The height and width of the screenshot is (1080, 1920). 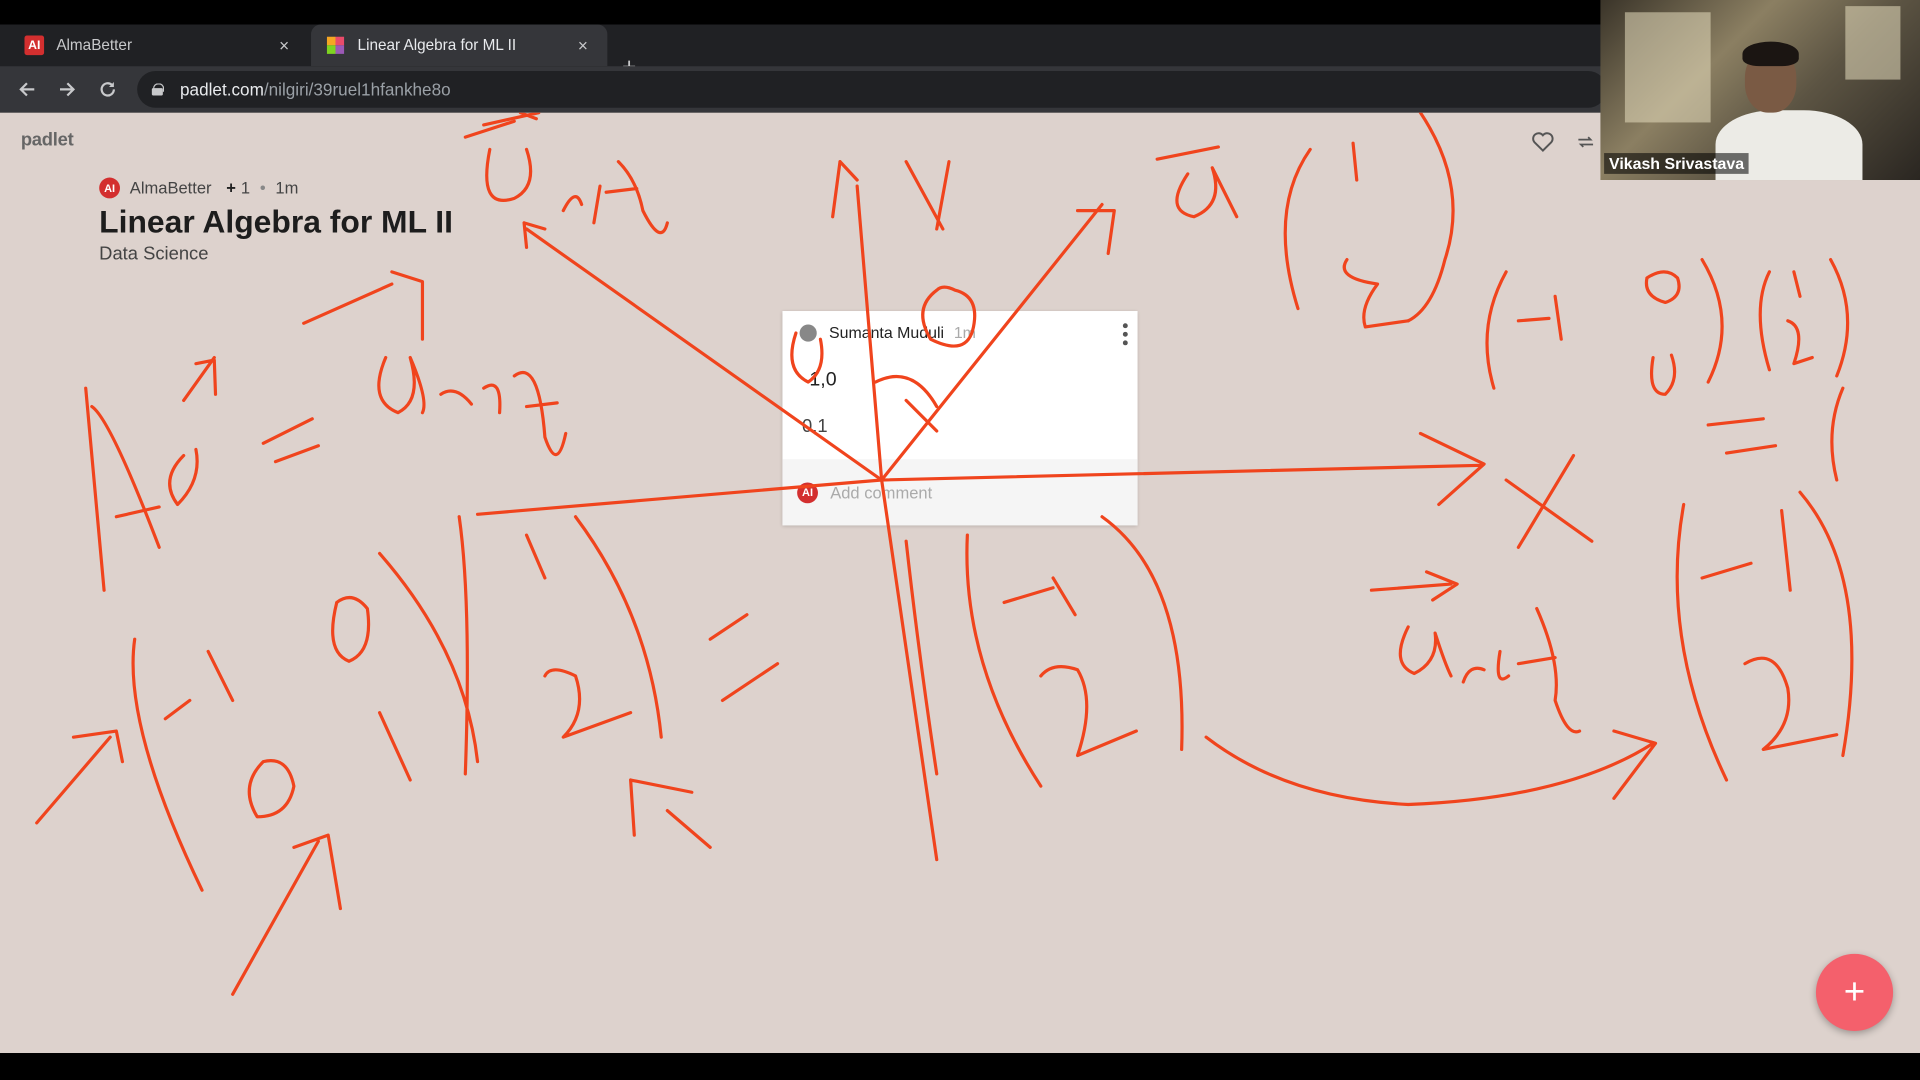 What do you see at coordinates (171, 188) in the screenshot?
I see `board-author: AlmaBetter` at bounding box center [171, 188].